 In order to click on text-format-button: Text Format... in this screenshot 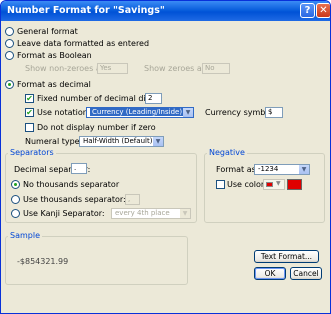, I will do `click(286, 256)`.